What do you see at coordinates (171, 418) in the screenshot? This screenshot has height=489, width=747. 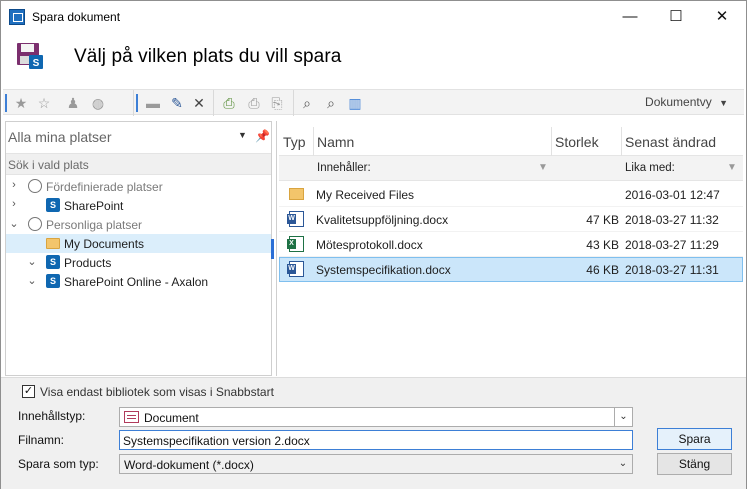 I see `content-type-value: Document` at bounding box center [171, 418].